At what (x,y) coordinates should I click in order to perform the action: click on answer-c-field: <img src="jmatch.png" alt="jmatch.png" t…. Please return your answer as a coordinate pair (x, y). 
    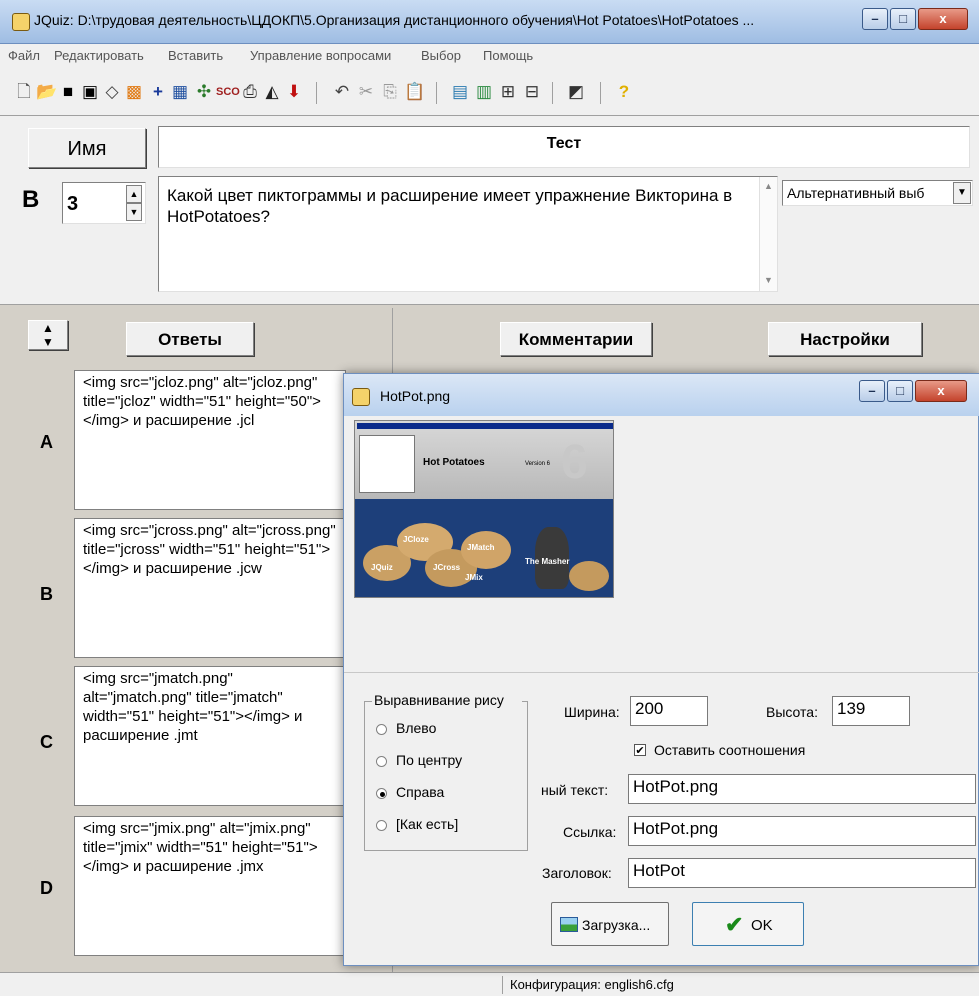
    Looking at the image, I should click on (210, 736).